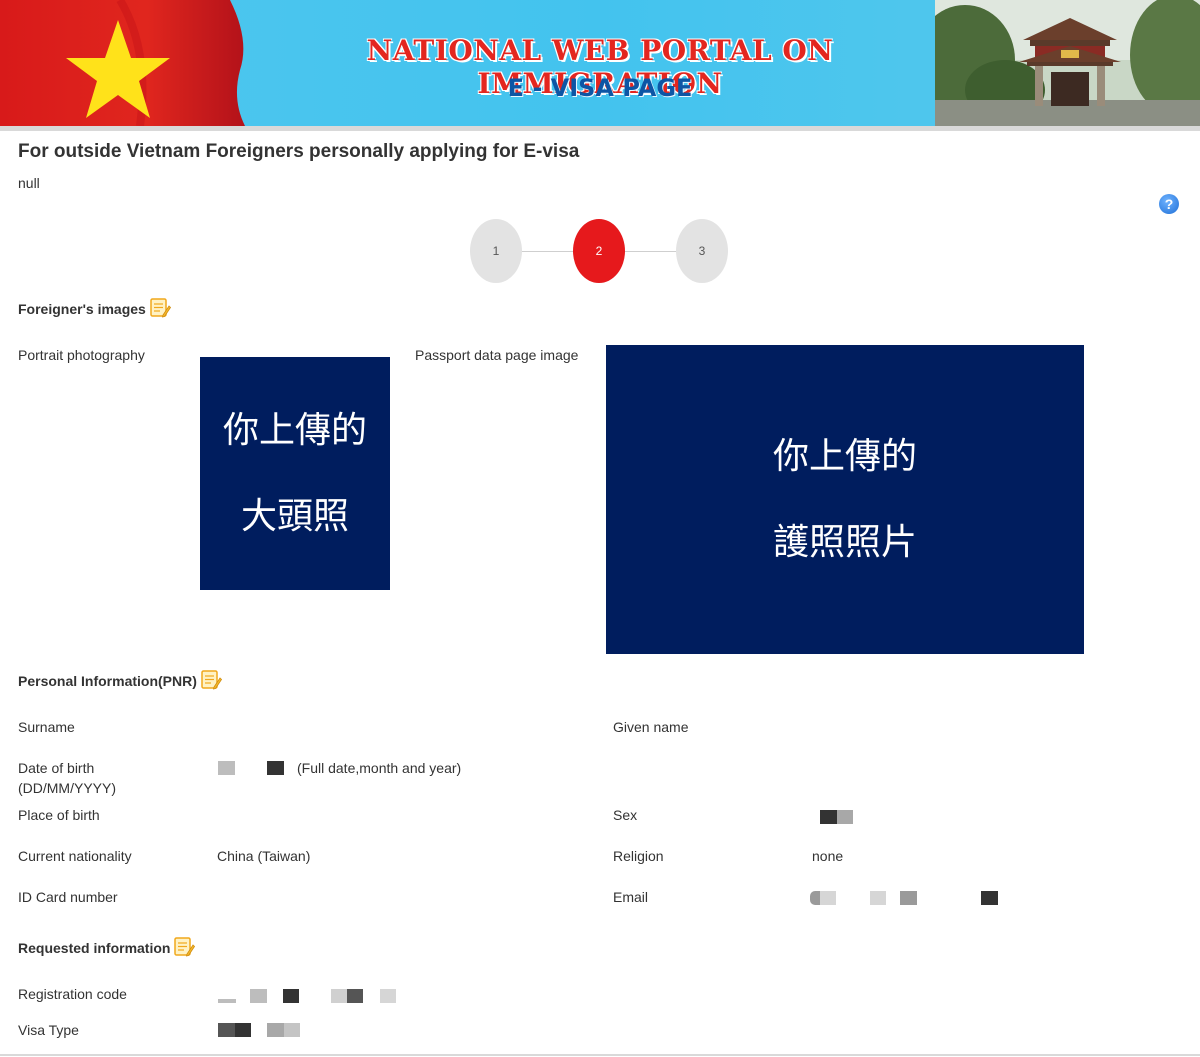 The image size is (1200, 1057). What do you see at coordinates (828, 856) in the screenshot?
I see `religion-value: none` at bounding box center [828, 856].